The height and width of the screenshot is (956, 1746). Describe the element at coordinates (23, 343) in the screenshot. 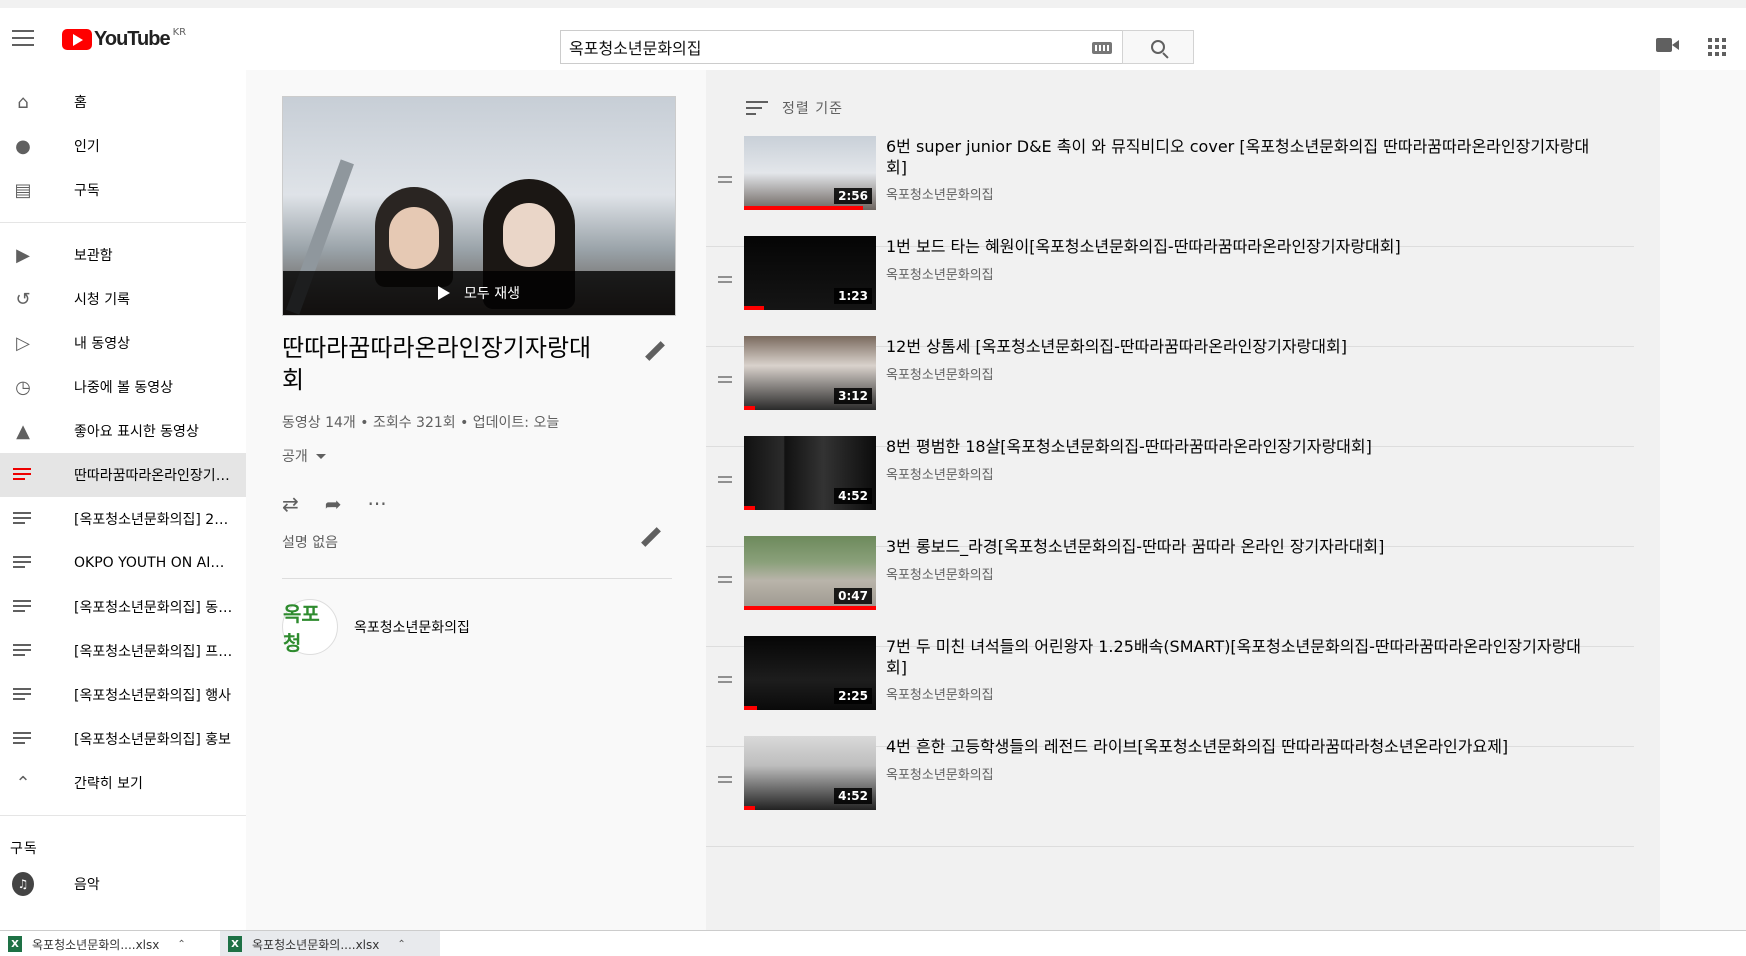

I see `my-videos-icon: ▷` at that location.